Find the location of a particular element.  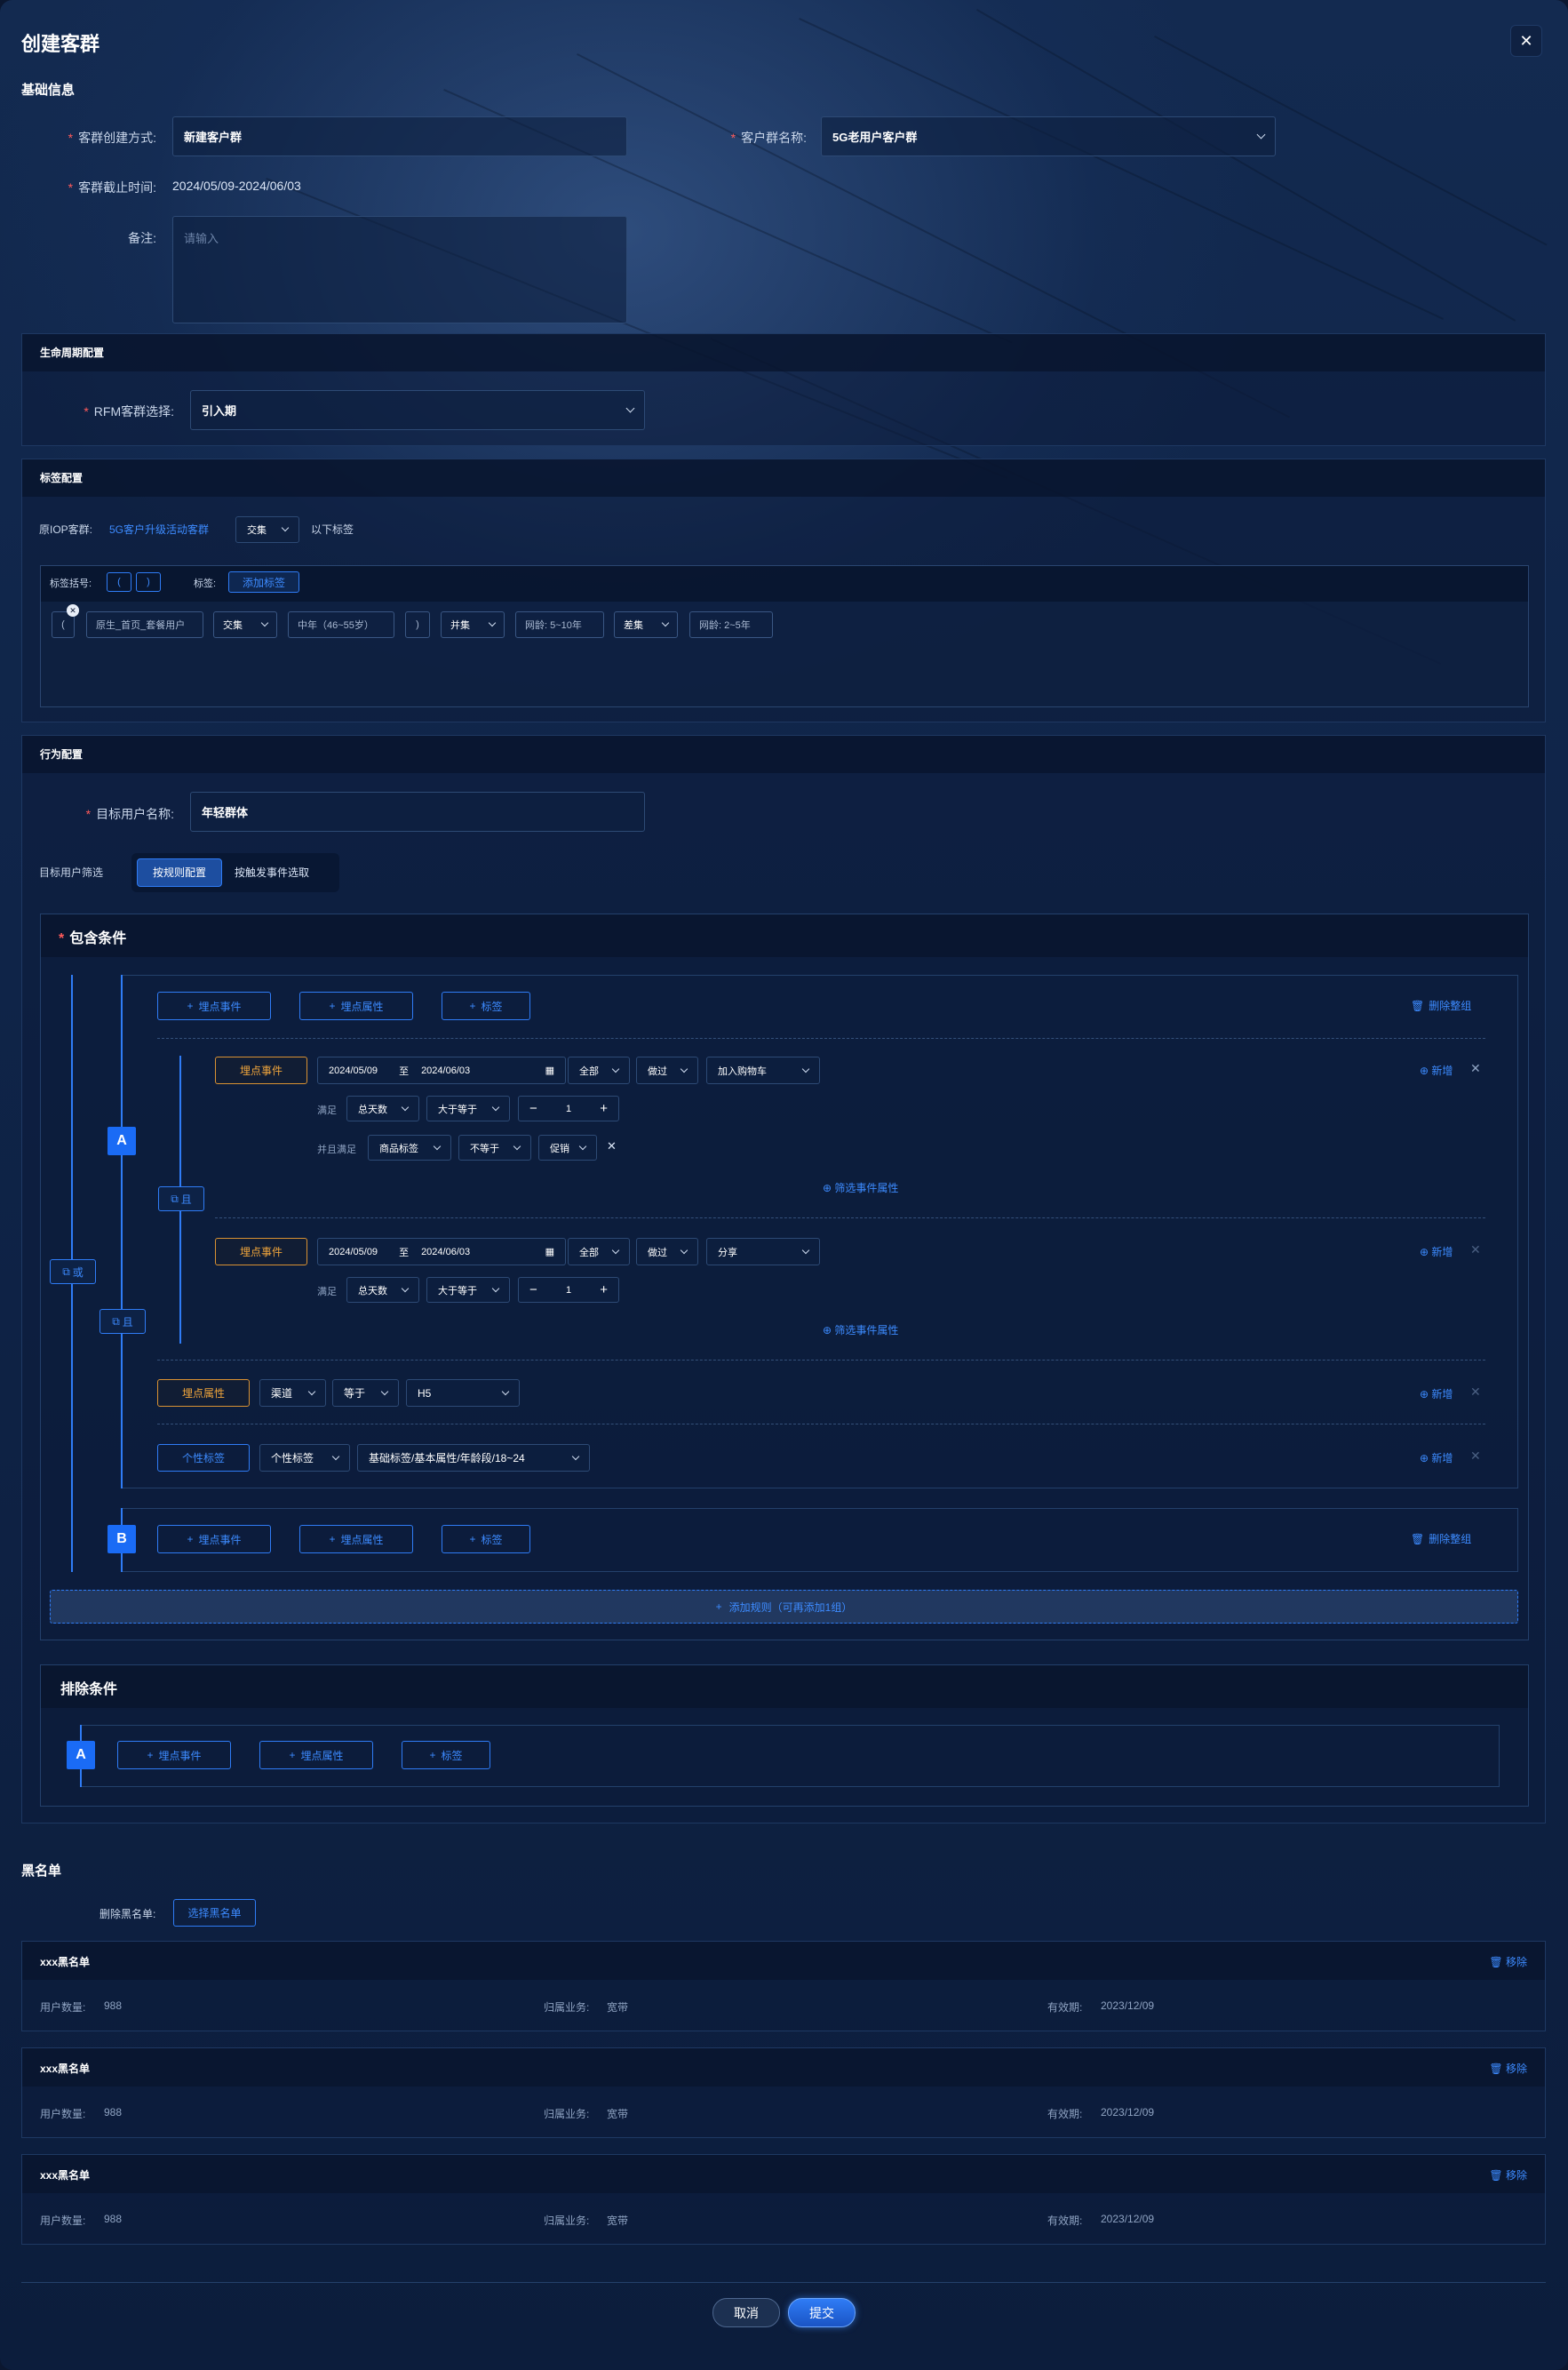

add-attr-button: + 埋点属性 is located at coordinates (356, 1006).